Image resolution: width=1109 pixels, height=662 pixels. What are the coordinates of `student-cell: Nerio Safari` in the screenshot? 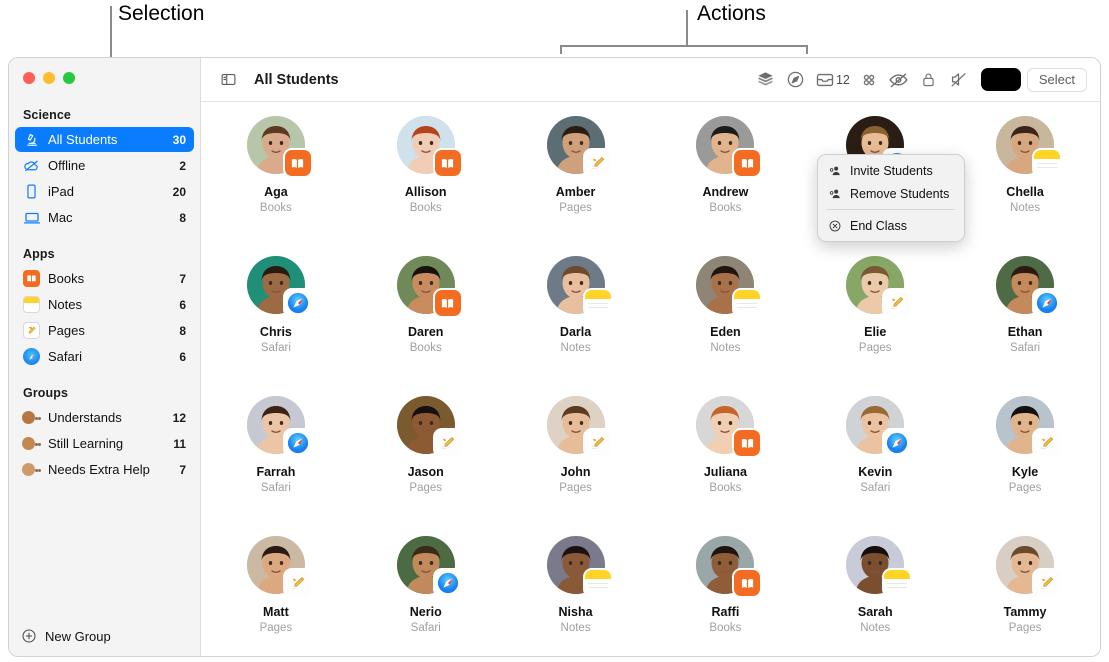 It's located at (426, 596).